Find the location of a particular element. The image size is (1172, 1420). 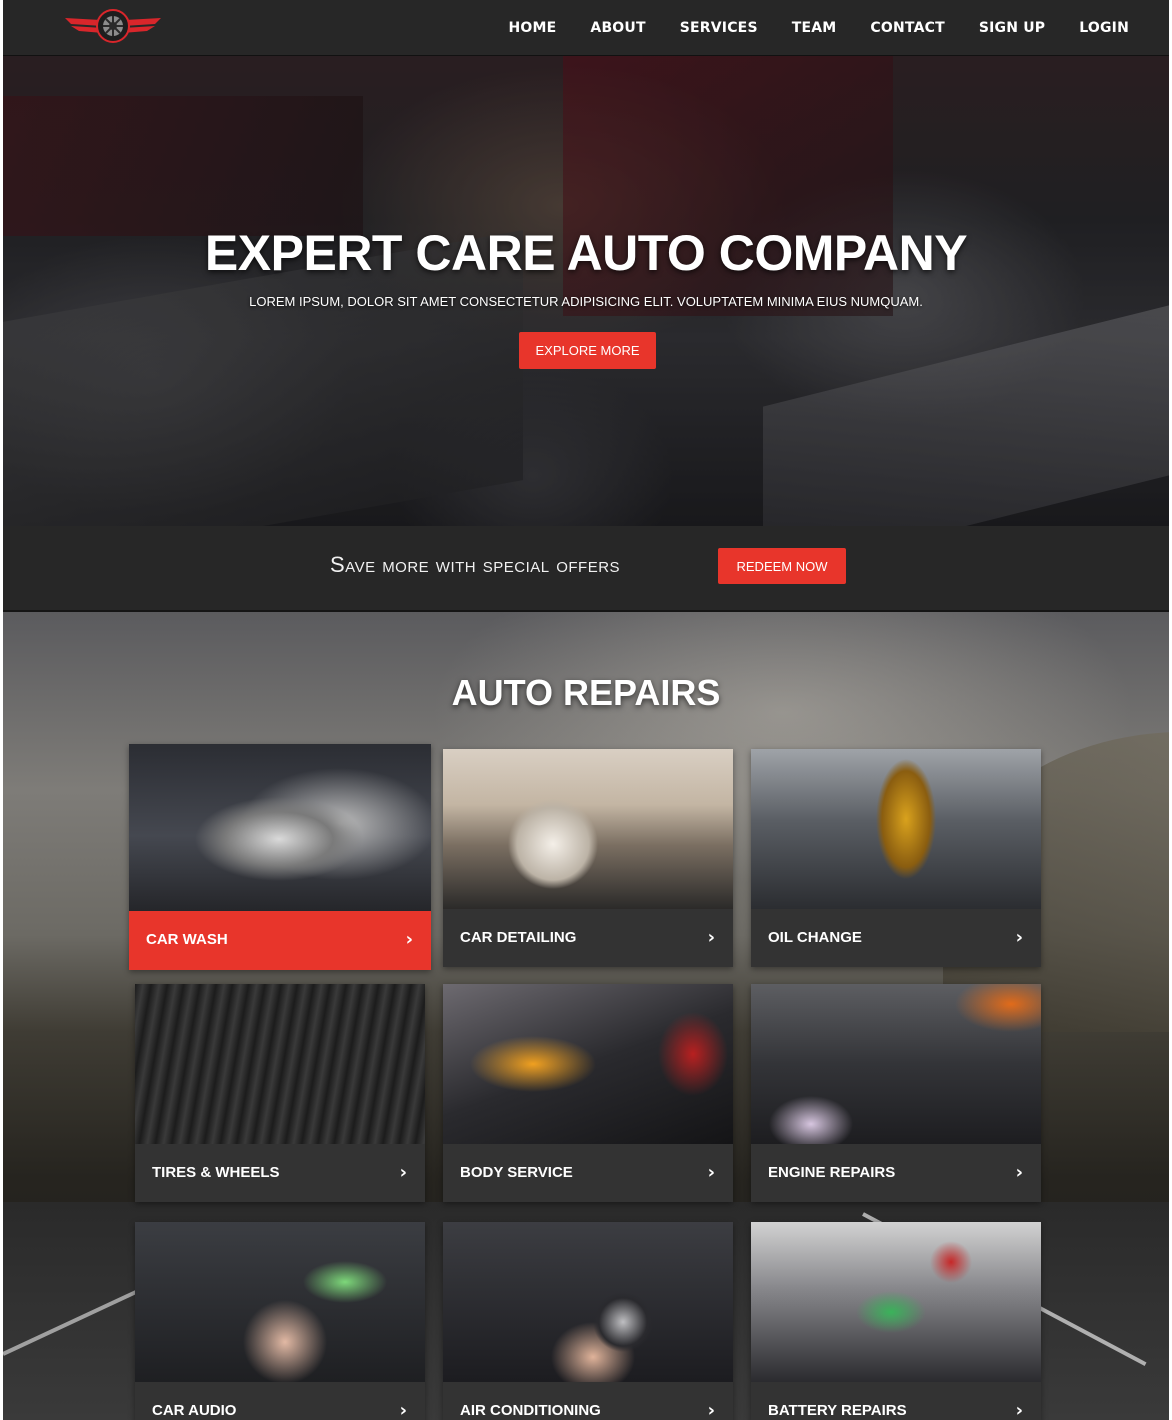

redeem-now-button: REDEEM NOW is located at coordinates (782, 566).